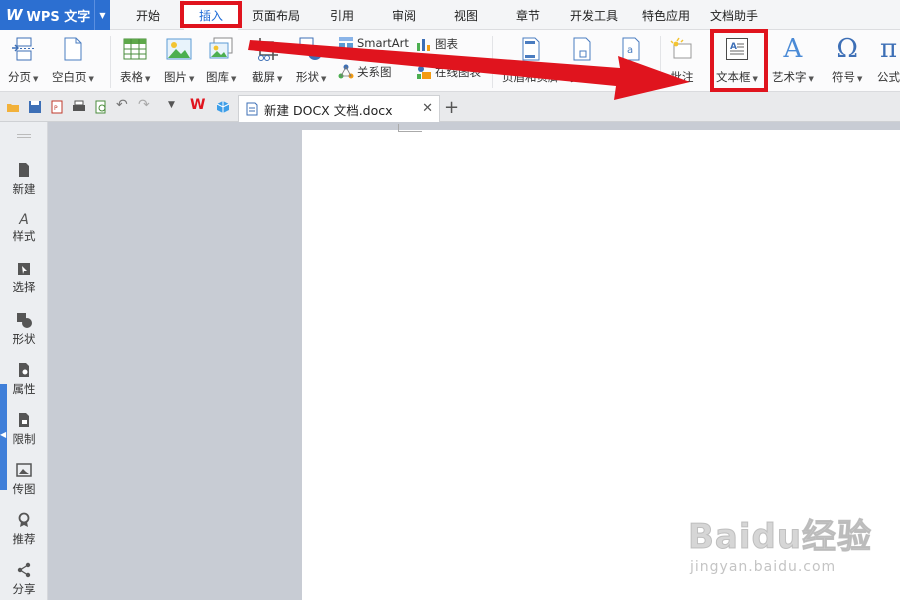  I want to click on relation-chart-icon, so click(346, 71).